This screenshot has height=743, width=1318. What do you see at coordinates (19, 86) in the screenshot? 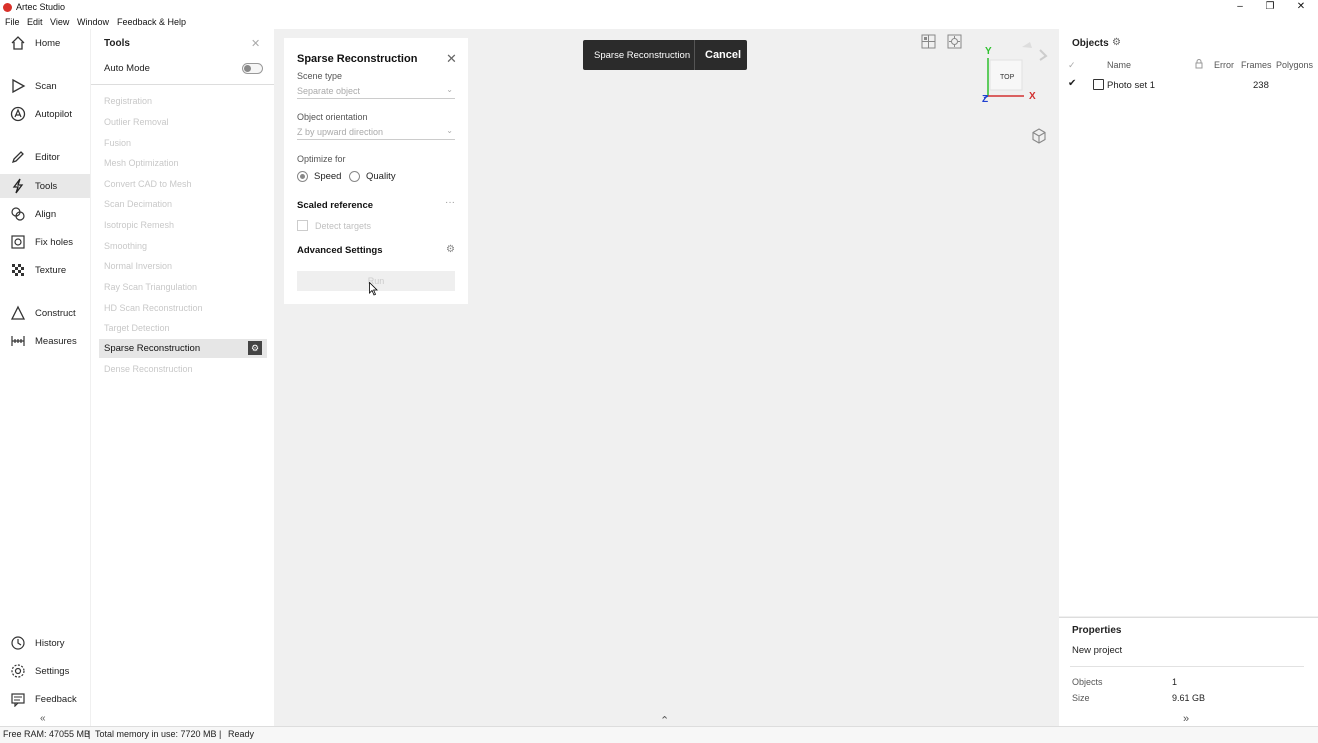
I see `scan-icon` at bounding box center [19, 86].